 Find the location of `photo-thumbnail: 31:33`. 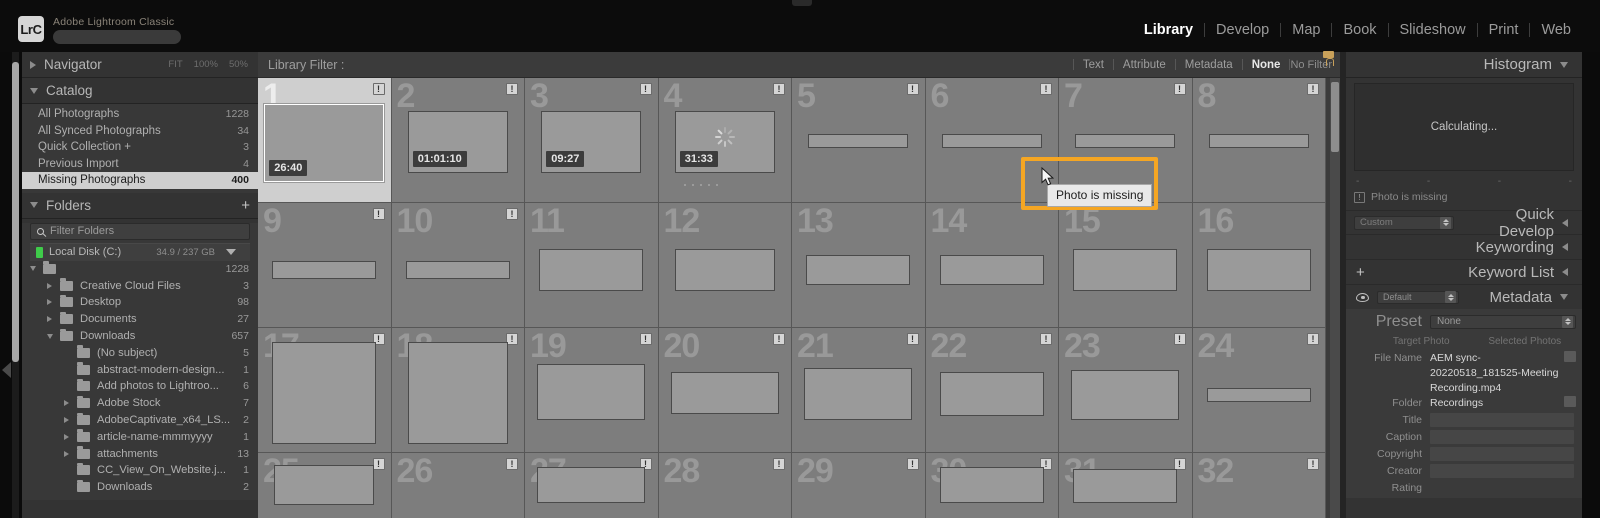

photo-thumbnail: 31:33 is located at coordinates (724, 148).